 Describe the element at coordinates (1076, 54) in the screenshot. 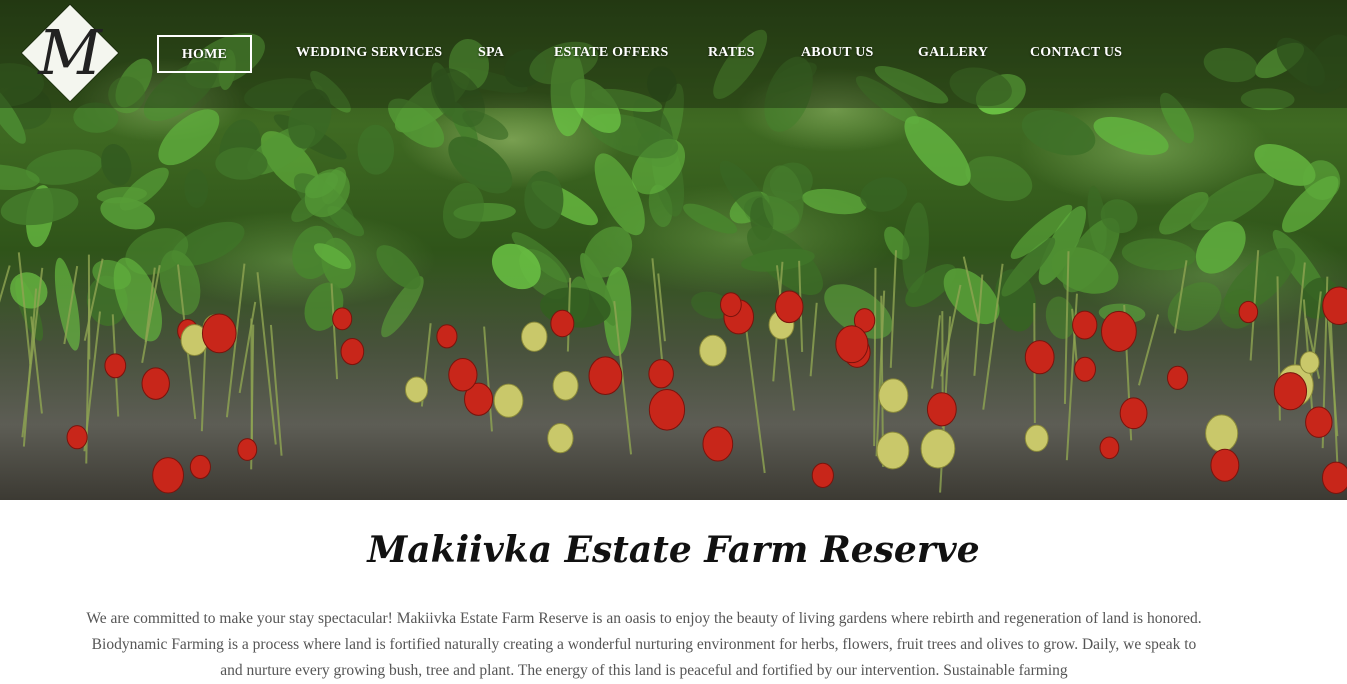

I see `nav-contact-us: CONTACT US` at that location.